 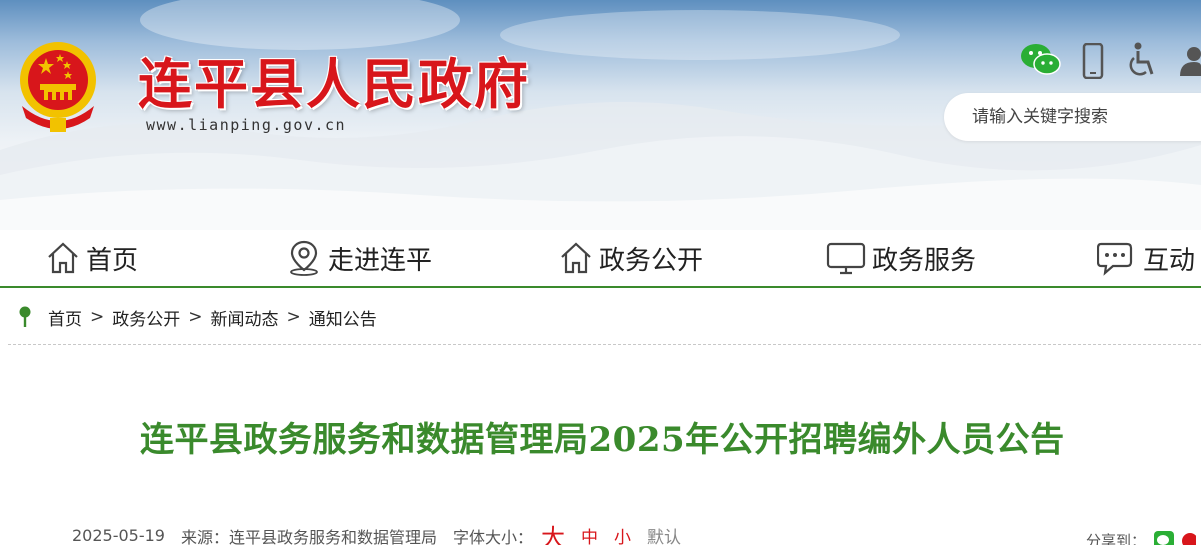 I want to click on nav-item-label: 首页, so click(x=112, y=260).